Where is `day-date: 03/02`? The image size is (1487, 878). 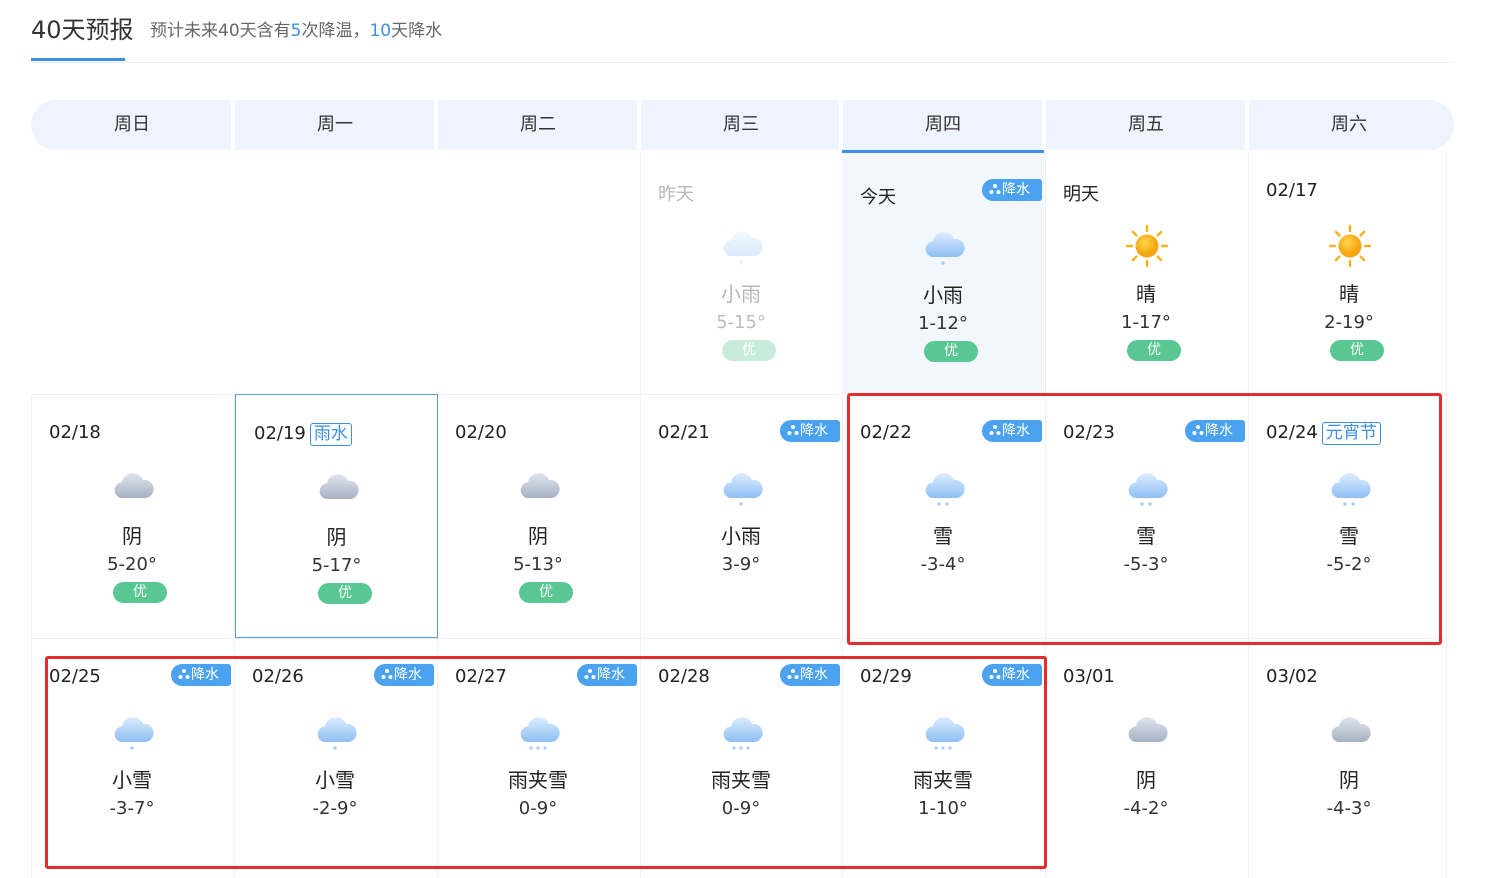
day-date: 03/02 is located at coordinates (1292, 676).